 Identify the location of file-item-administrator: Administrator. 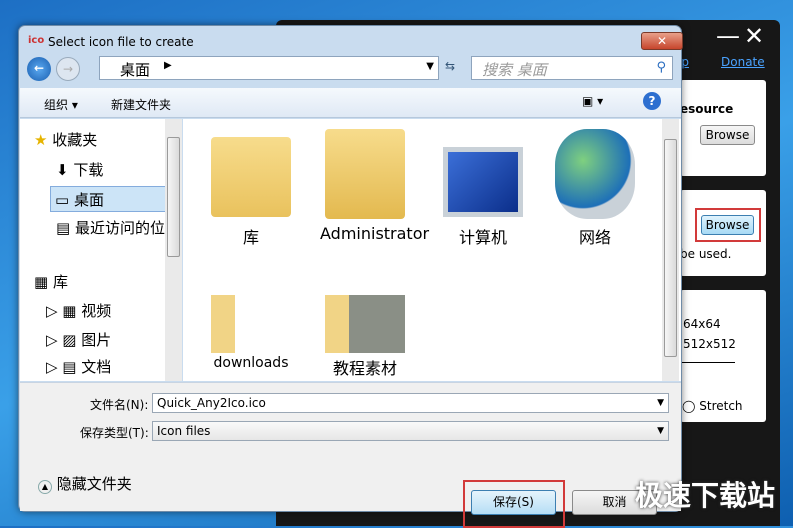
(372, 186).